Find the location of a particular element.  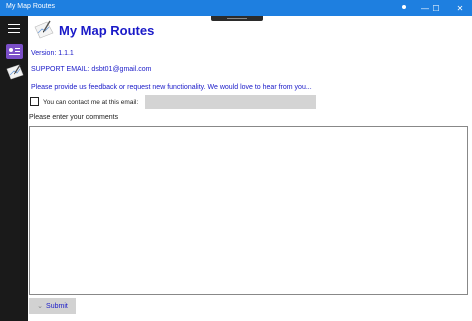

sidebar is located at coordinates (14, 168).